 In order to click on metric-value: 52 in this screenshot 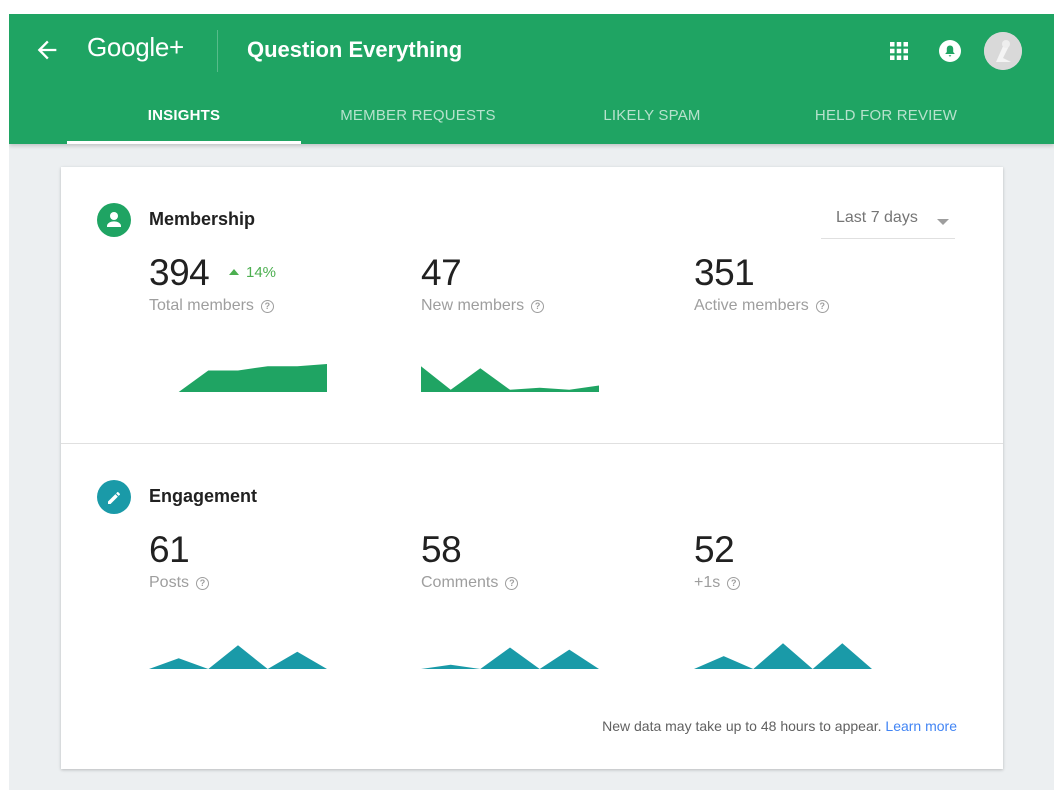, I will do `click(714, 549)`.